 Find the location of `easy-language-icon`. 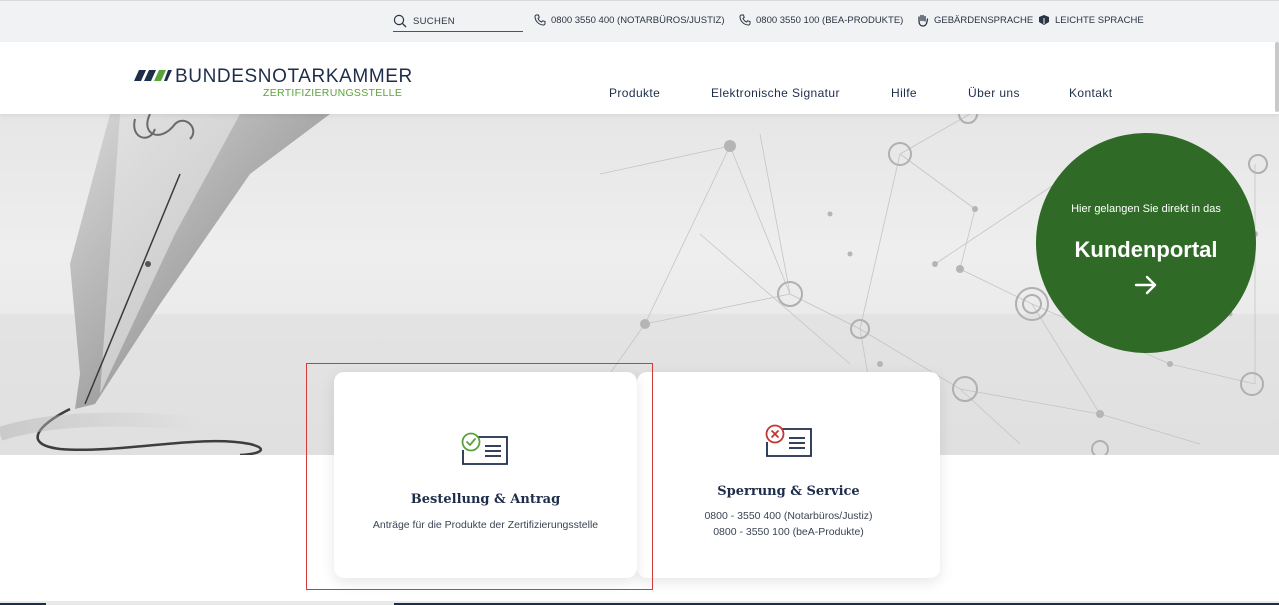

easy-language-icon is located at coordinates (1044, 20).